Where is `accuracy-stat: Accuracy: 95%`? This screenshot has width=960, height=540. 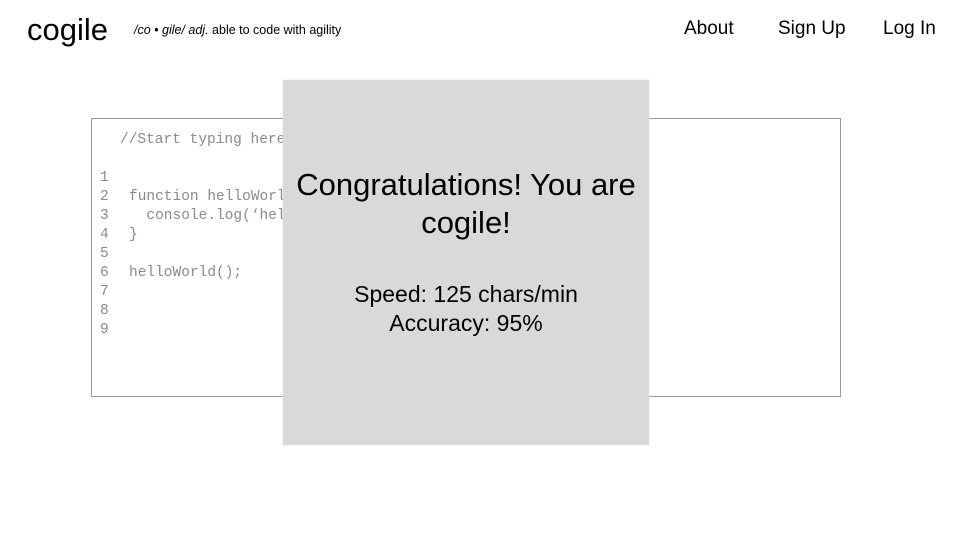 accuracy-stat: Accuracy: 95% is located at coordinates (466, 323).